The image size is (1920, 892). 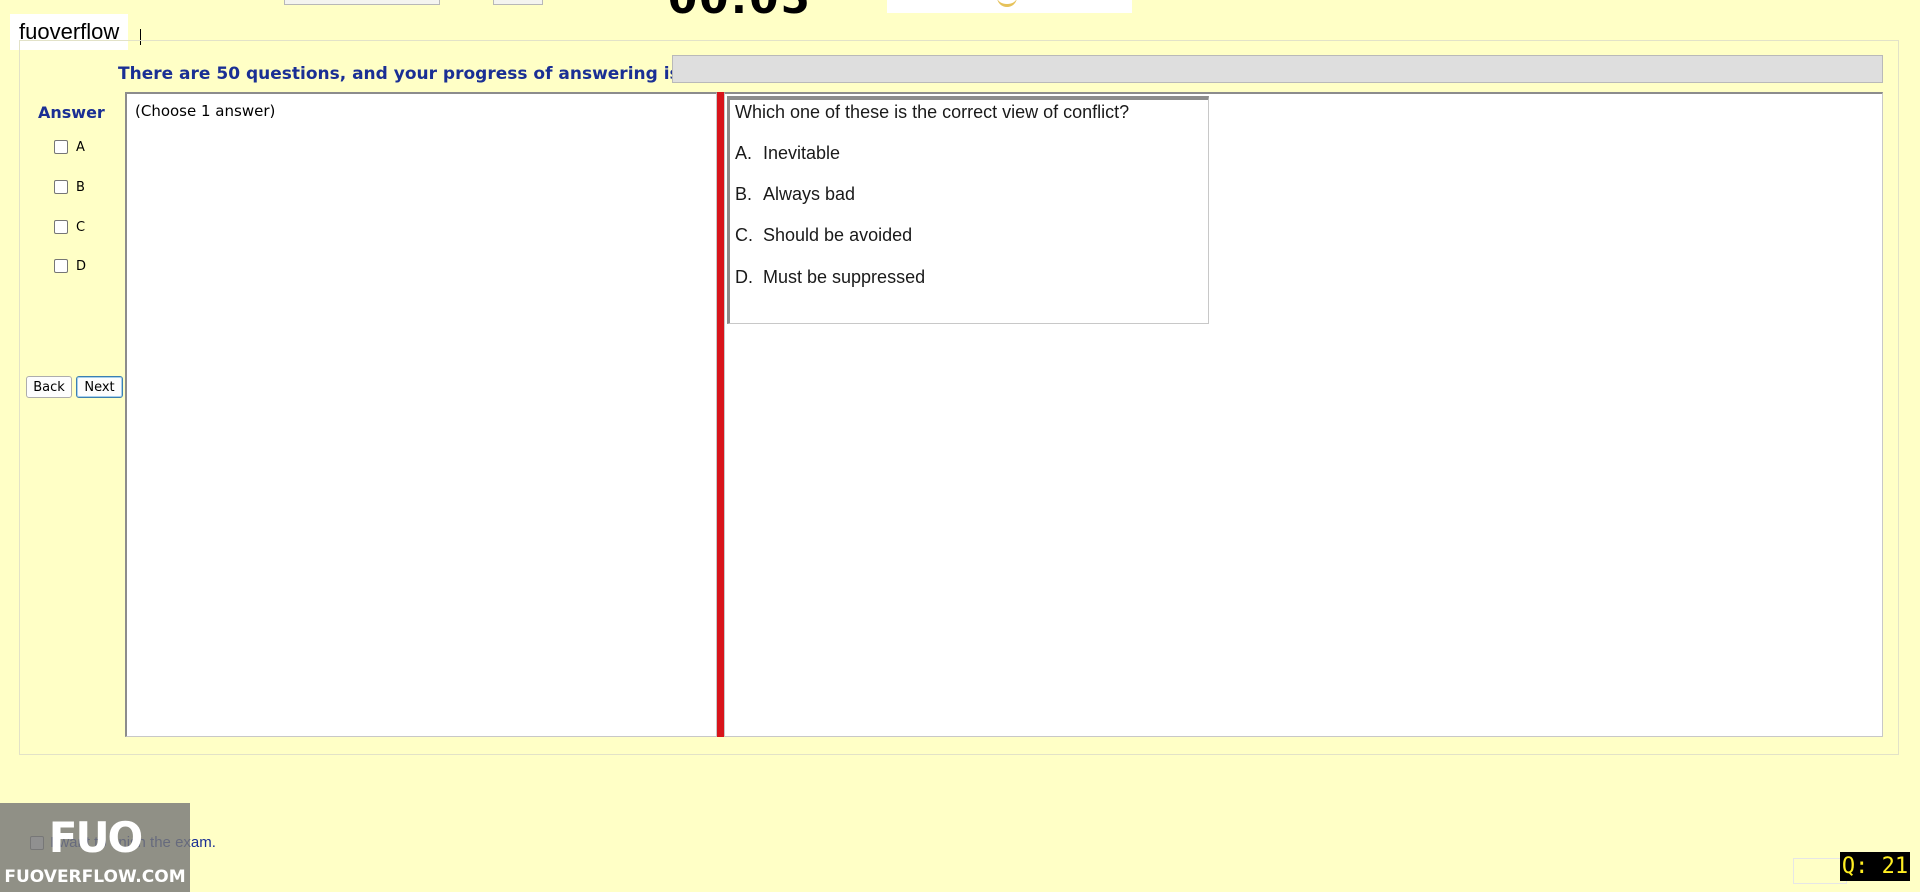 What do you see at coordinates (740, 11) in the screenshot?
I see `exam-timer: 00:05` at bounding box center [740, 11].